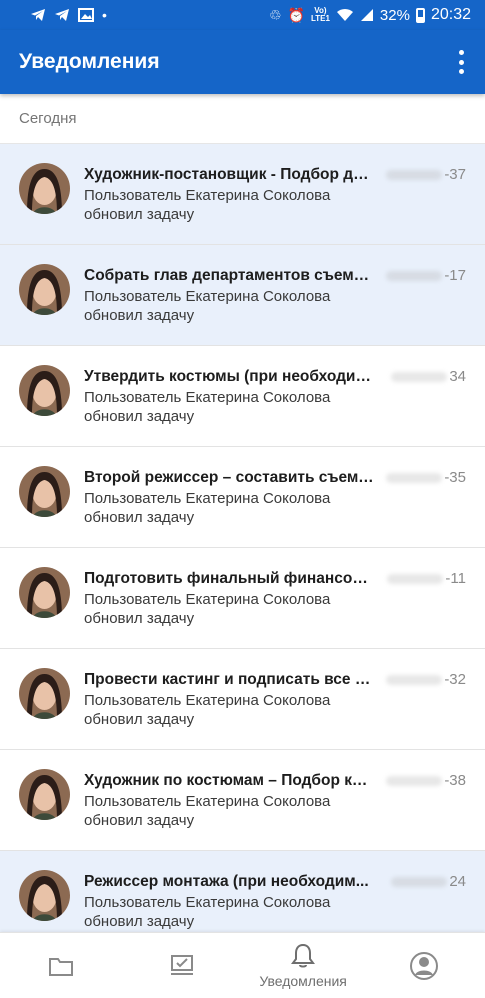 This screenshot has height=998, width=485. What do you see at coordinates (426, 174) in the screenshot?
I see `notification-time: -37` at bounding box center [426, 174].